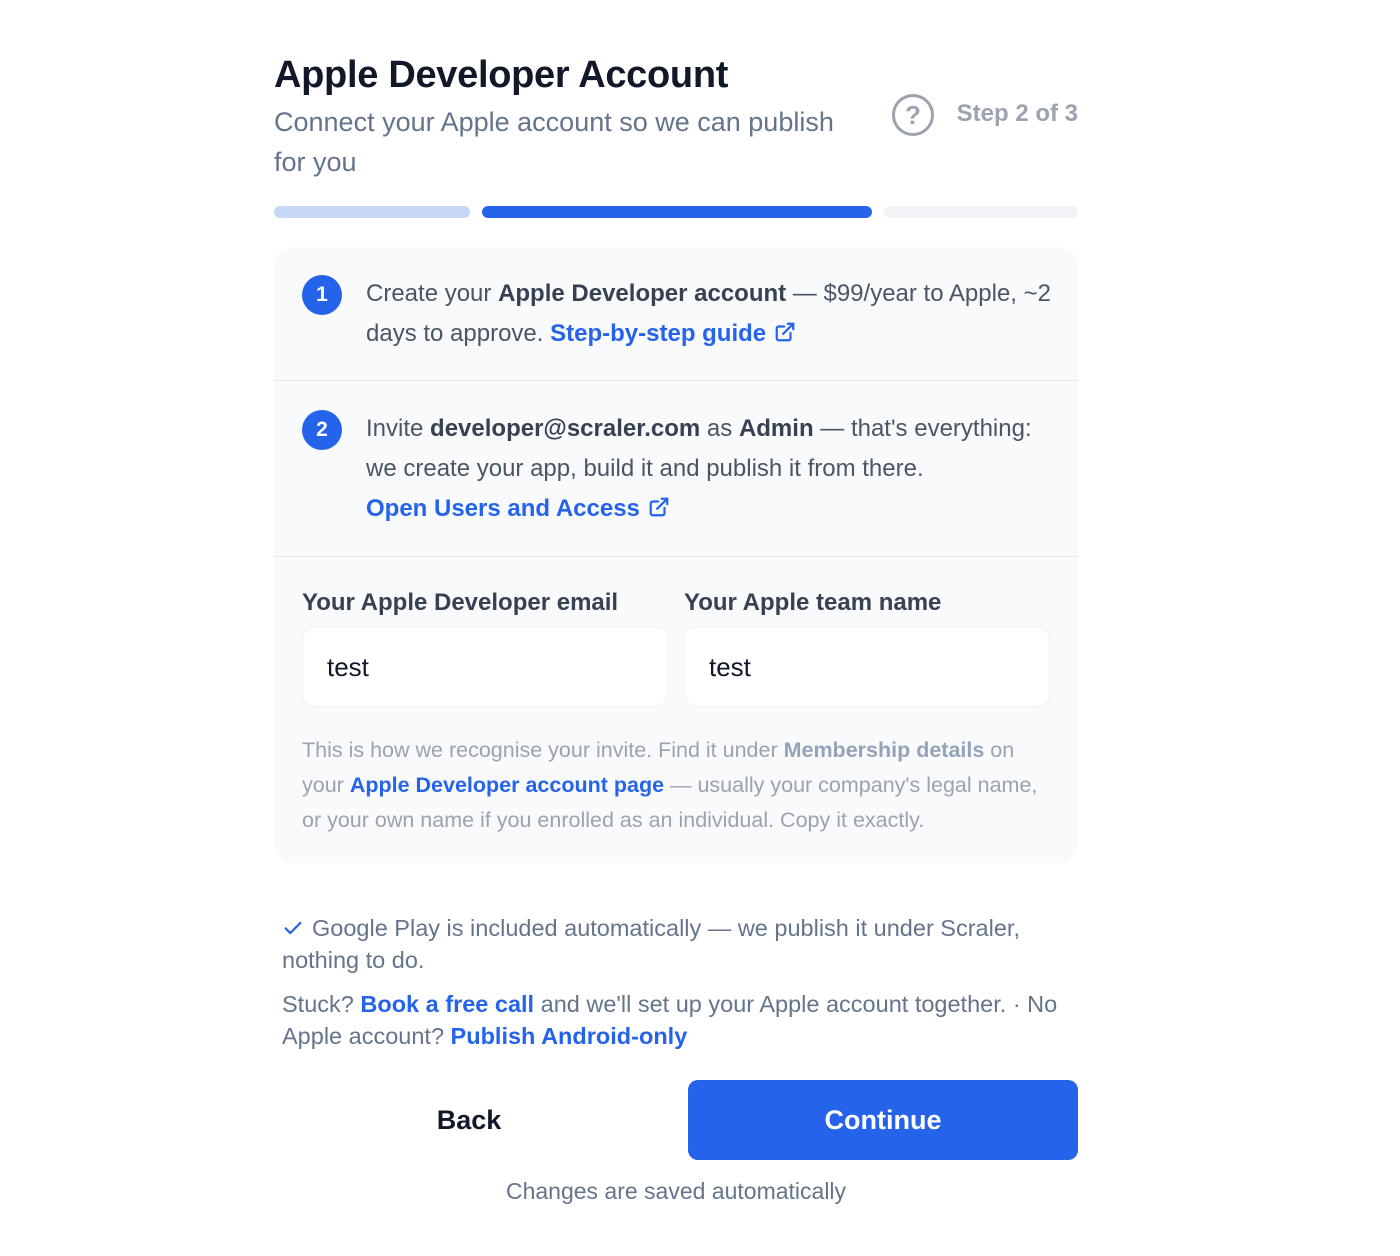 Image resolution: width=1400 pixels, height=1256 pixels. Describe the element at coordinates (503, 508) in the screenshot. I see `link-label: Open Users and Access` at that location.